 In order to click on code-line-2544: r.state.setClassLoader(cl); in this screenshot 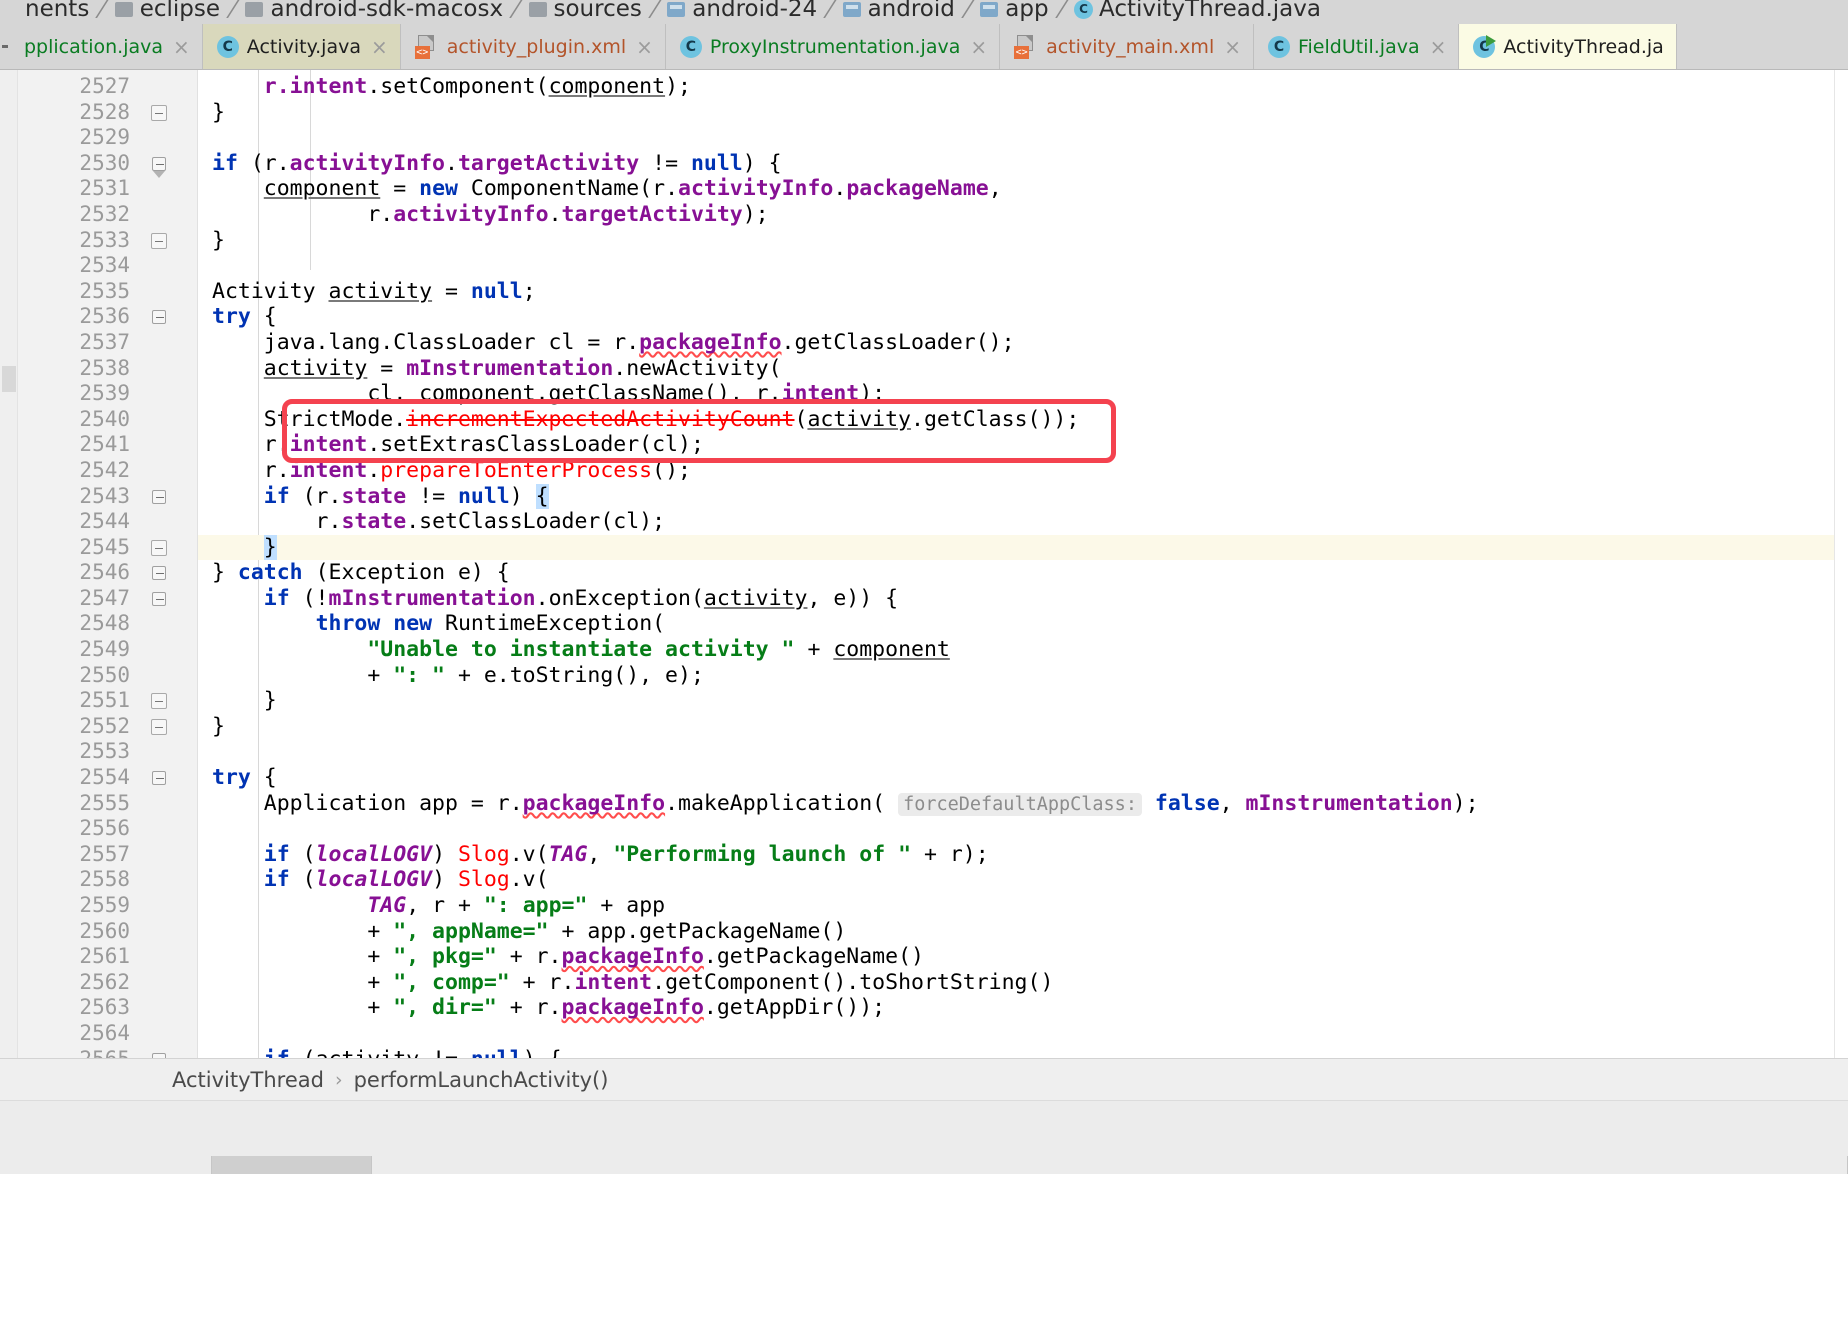, I will do `click(1023, 522)`.